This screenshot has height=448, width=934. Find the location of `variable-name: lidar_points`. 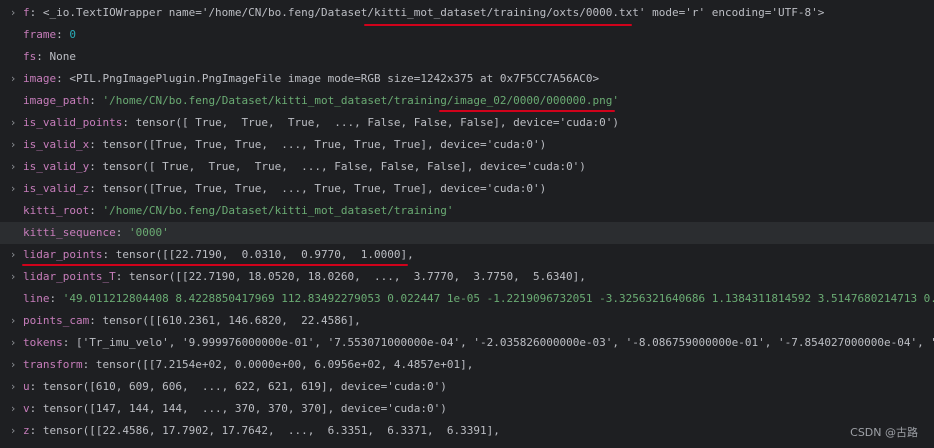

variable-name: lidar_points is located at coordinates (63, 254).